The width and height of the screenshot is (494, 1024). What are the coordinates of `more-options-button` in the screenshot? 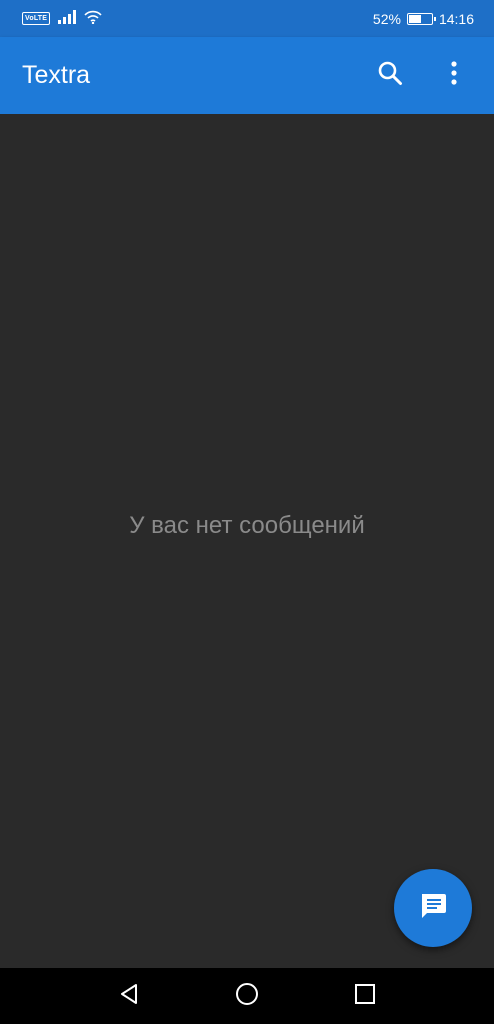 It's located at (454, 76).